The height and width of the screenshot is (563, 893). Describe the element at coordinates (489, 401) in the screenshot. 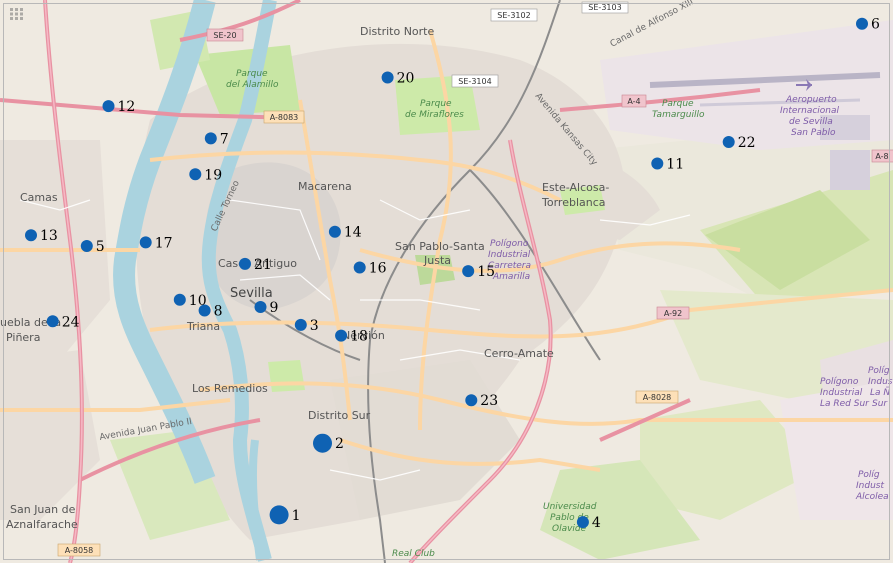

I see `map-point-label: 23` at that location.